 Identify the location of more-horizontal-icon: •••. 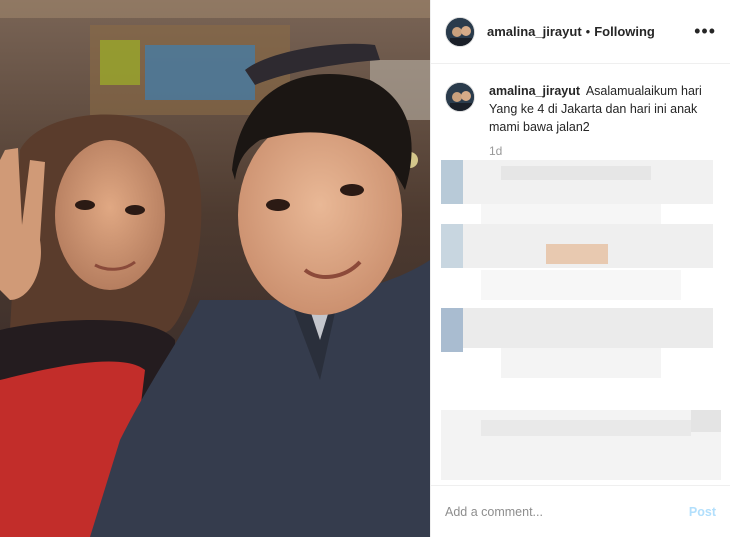
(705, 31).